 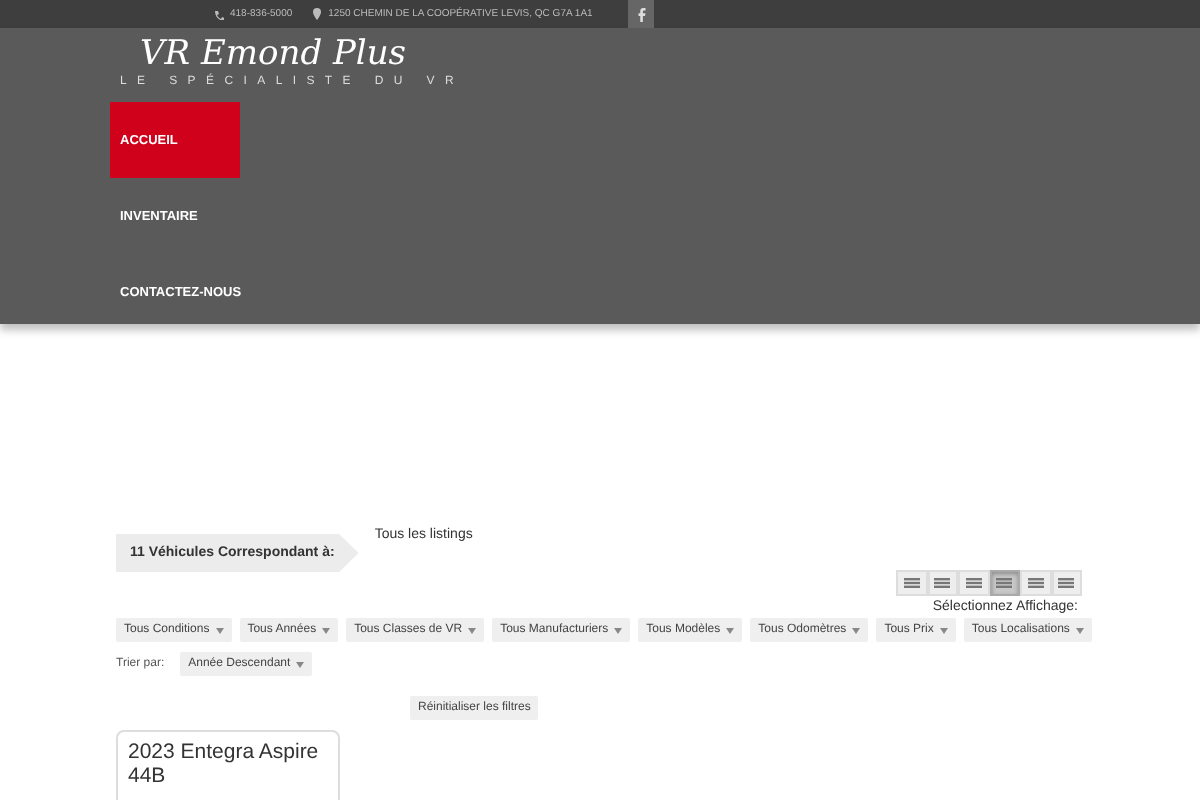 What do you see at coordinates (273, 54) in the screenshot?
I see `logo-text: VR Emond Plus` at bounding box center [273, 54].